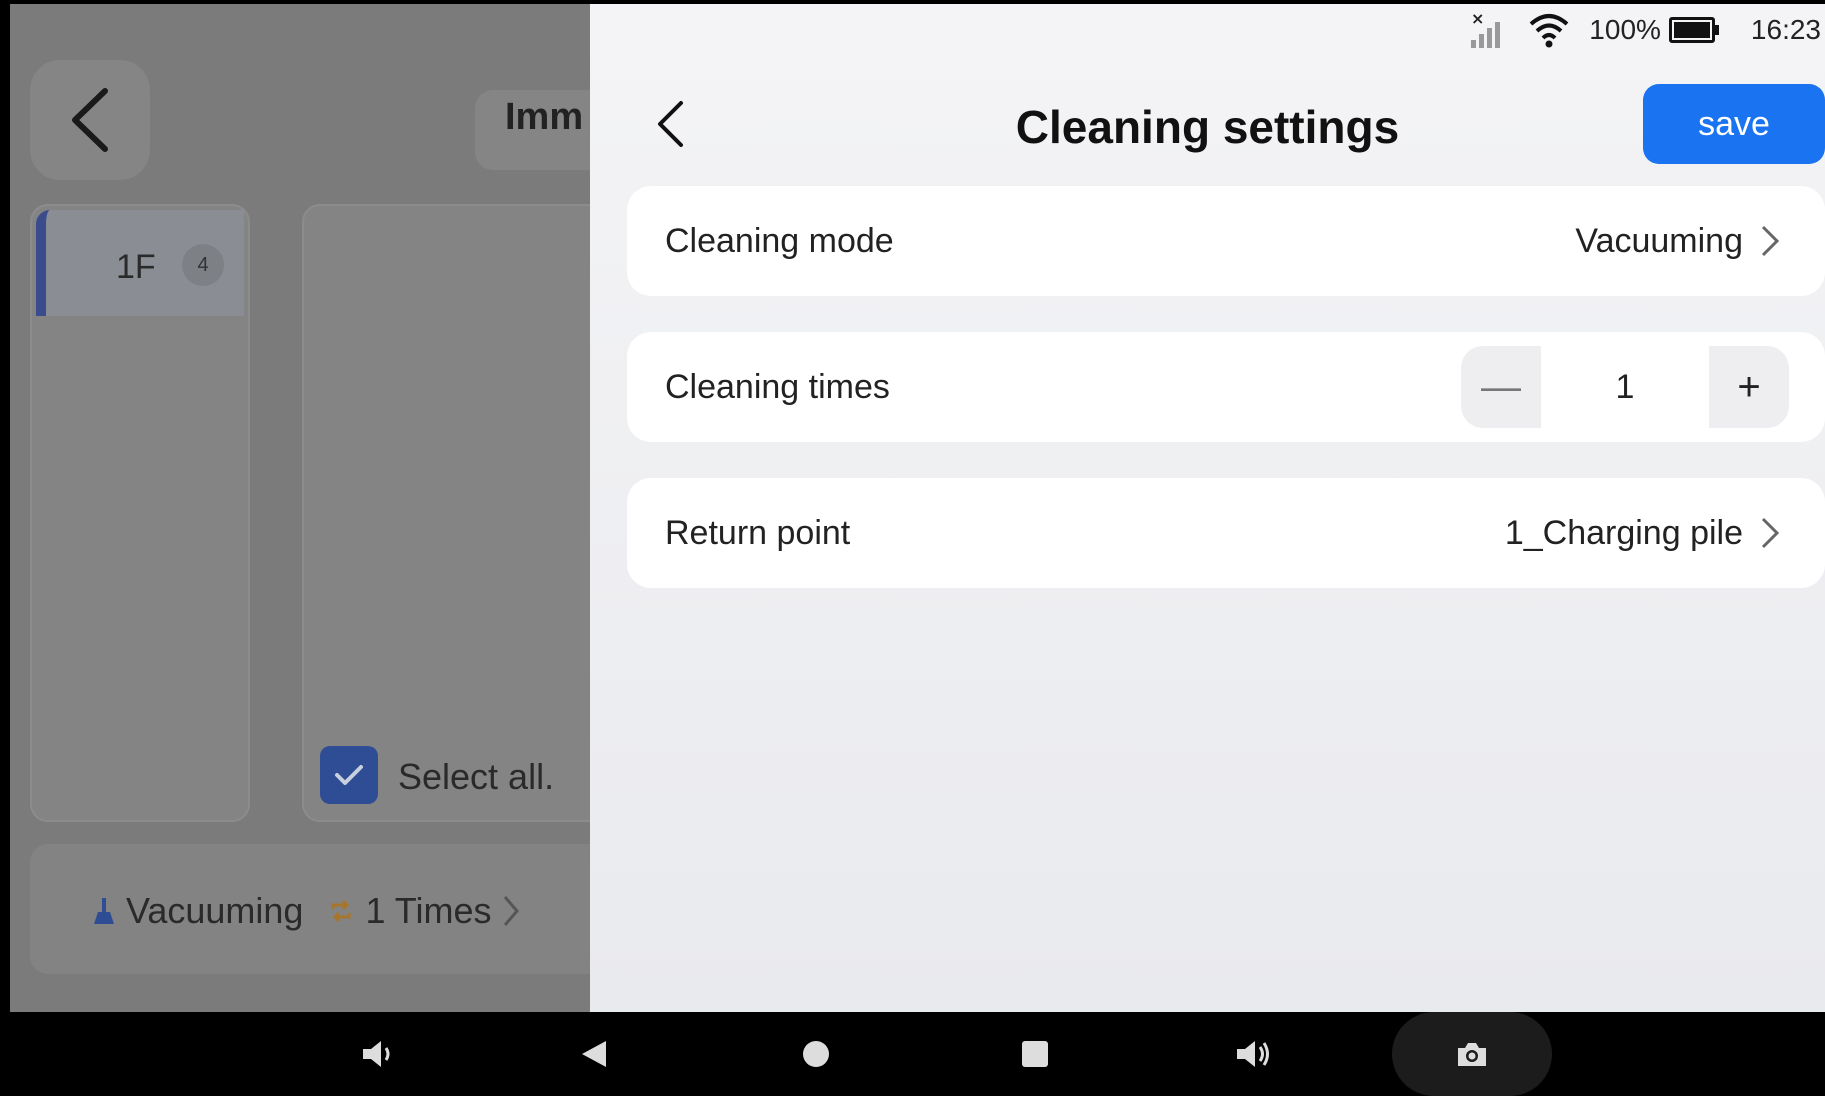 This screenshot has width=1825, height=1096. I want to click on nav-back-icon, so click(594, 1054).